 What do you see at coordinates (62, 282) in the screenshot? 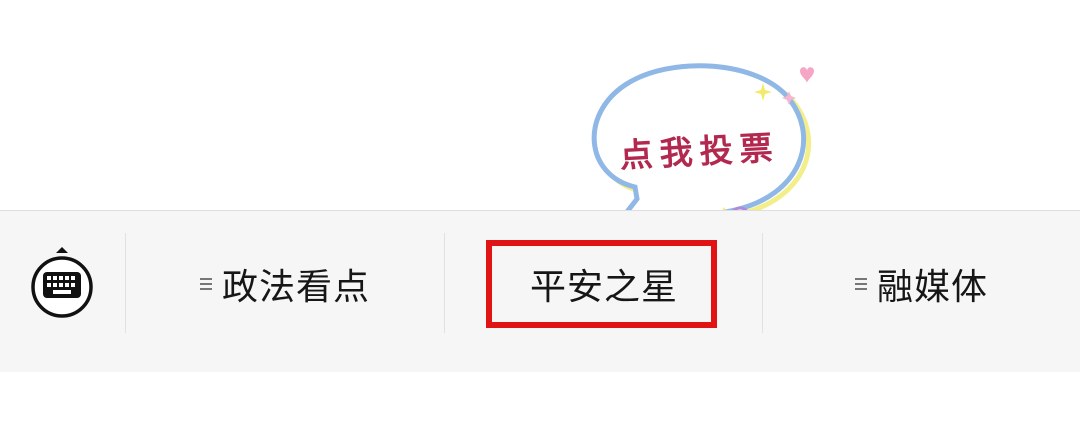
I see `keyboard-icon` at bounding box center [62, 282].